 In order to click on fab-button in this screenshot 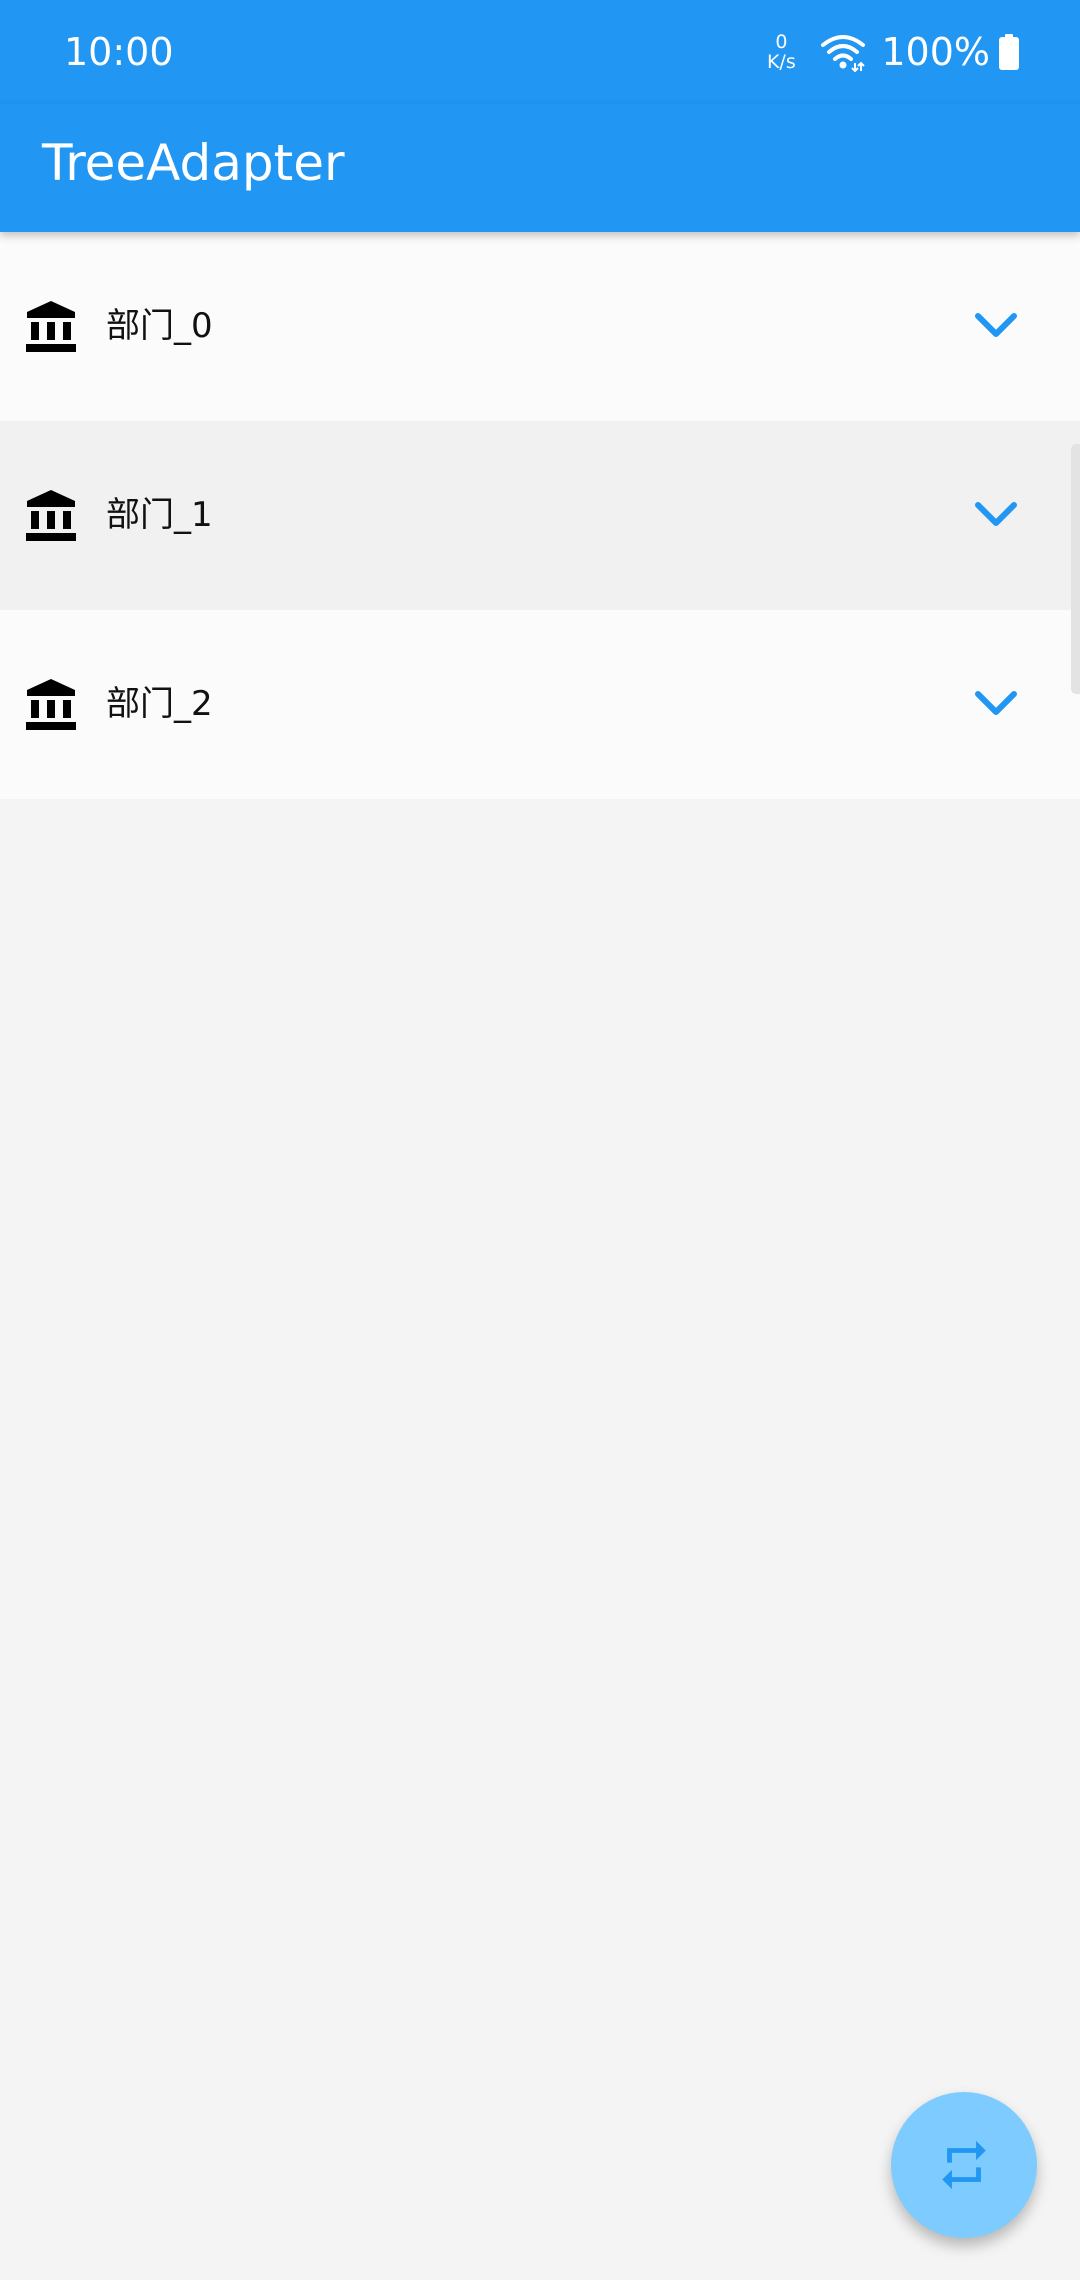, I will do `click(964, 2165)`.